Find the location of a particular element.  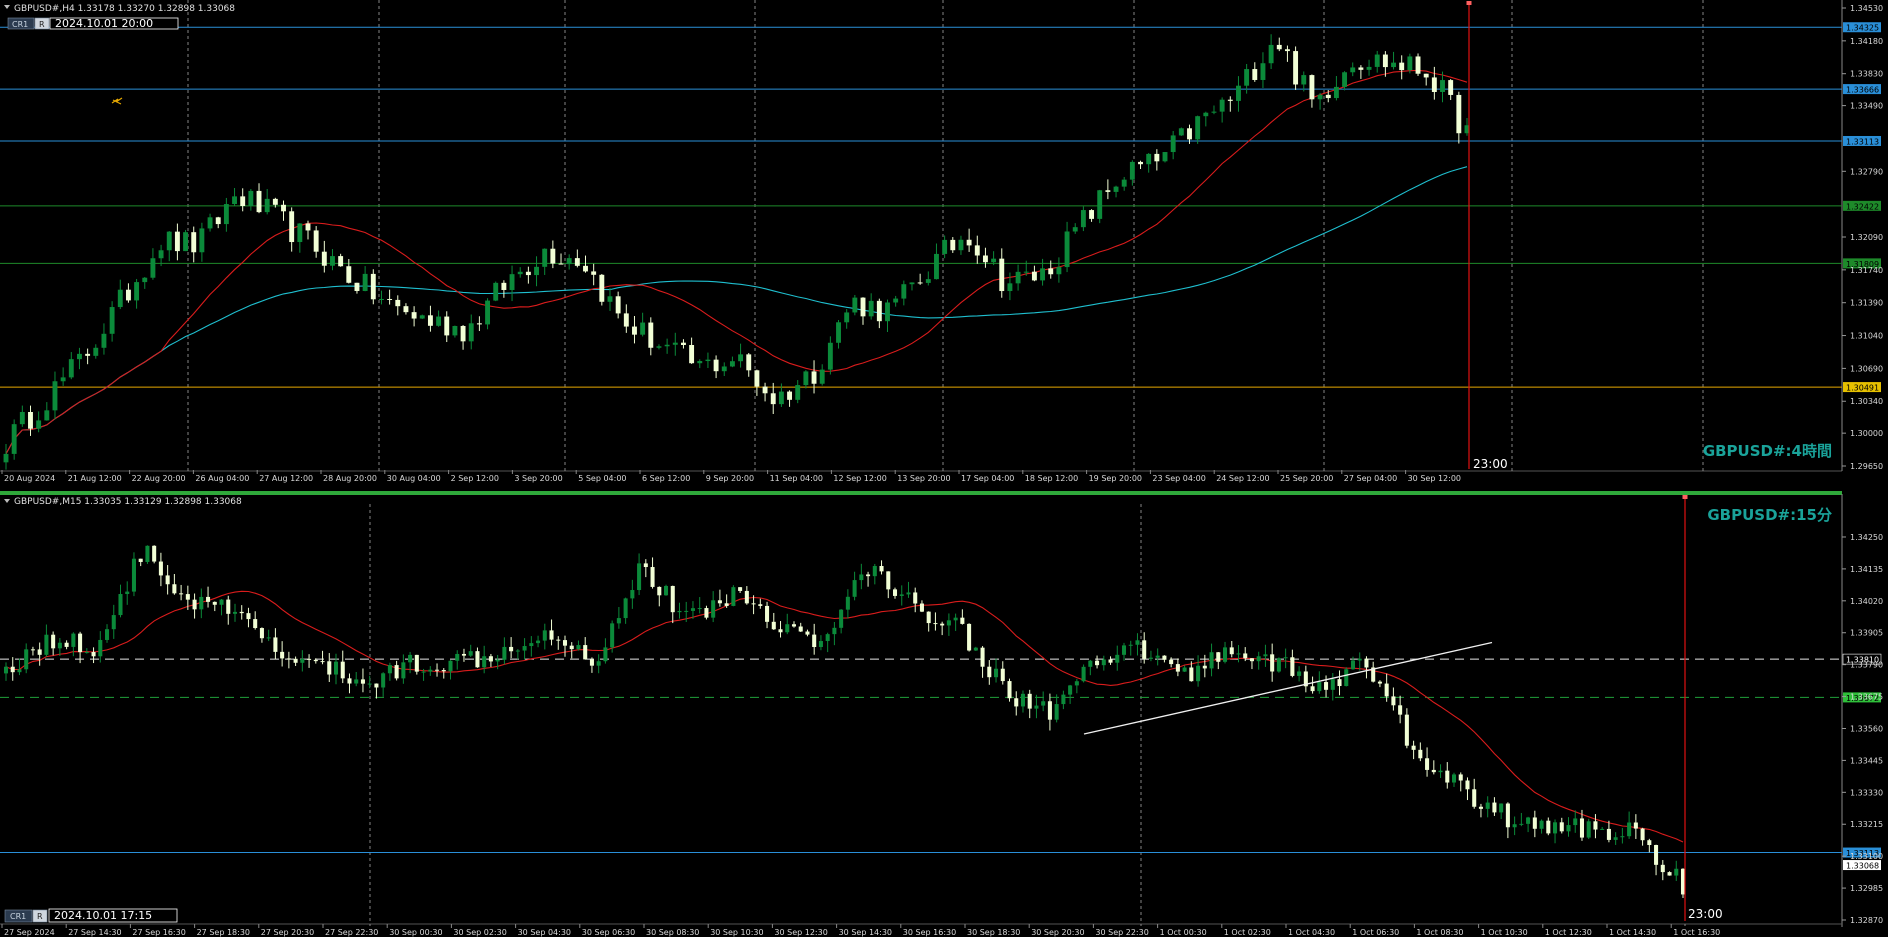

y-tick-label: 1.33100 is located at coordinates (1866, 856).